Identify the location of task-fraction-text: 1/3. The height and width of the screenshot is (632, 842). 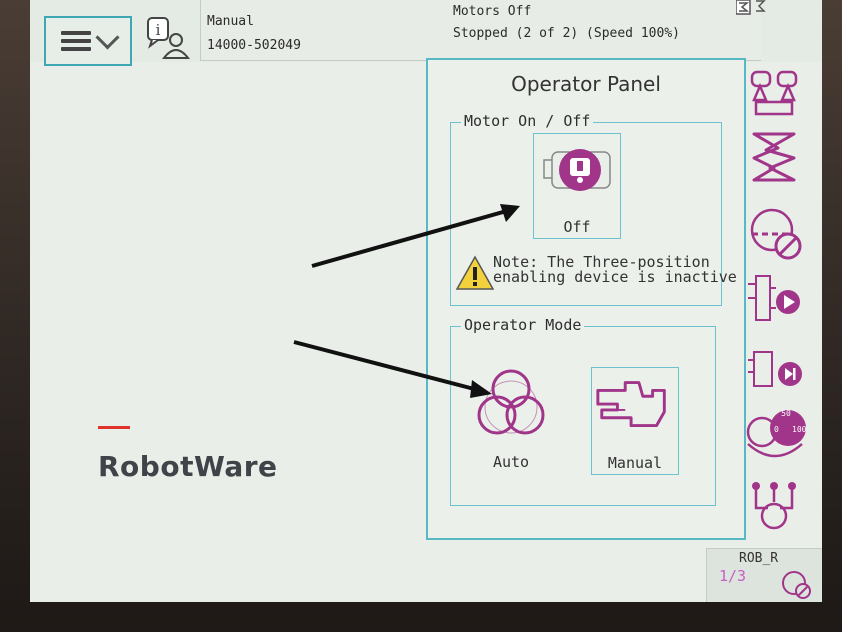
(733, 576).